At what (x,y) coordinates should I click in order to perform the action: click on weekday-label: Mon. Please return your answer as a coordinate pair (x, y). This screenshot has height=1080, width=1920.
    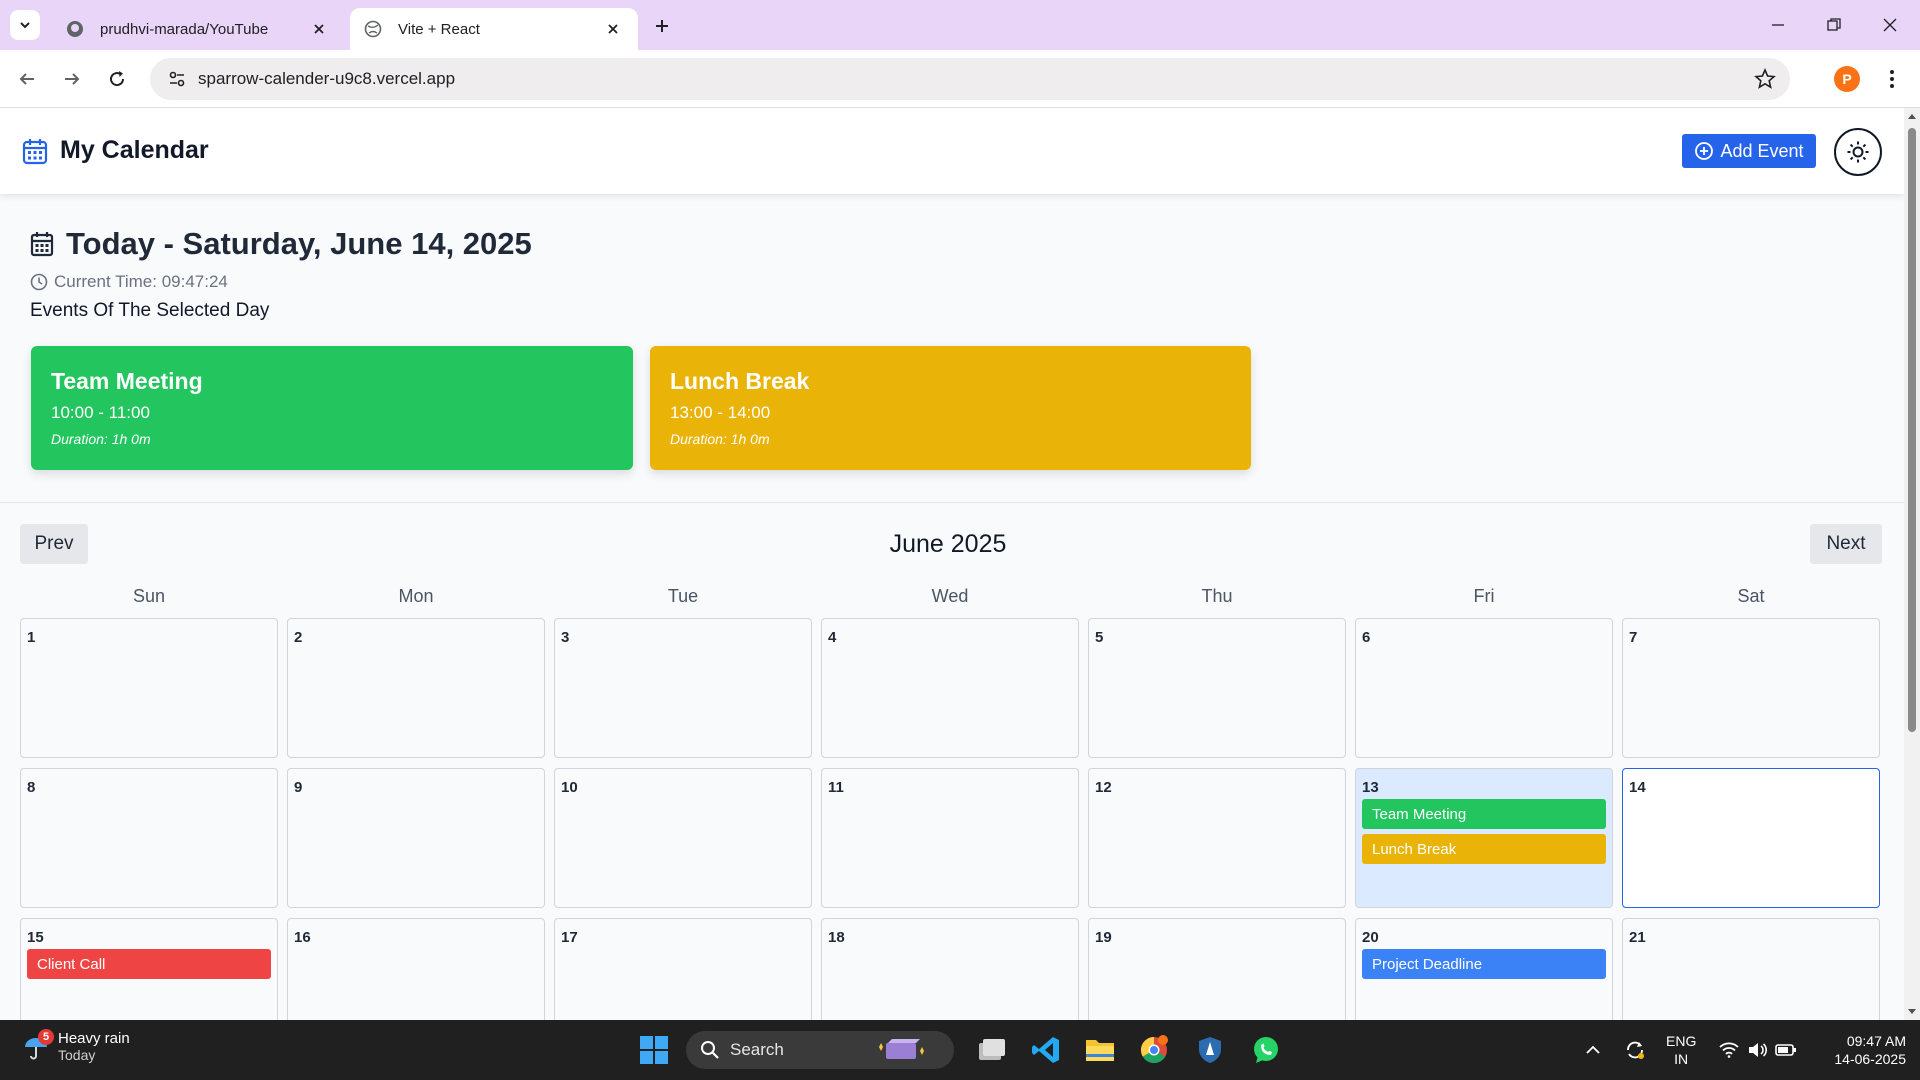
    Looking at the image, I should click on (416, 596).